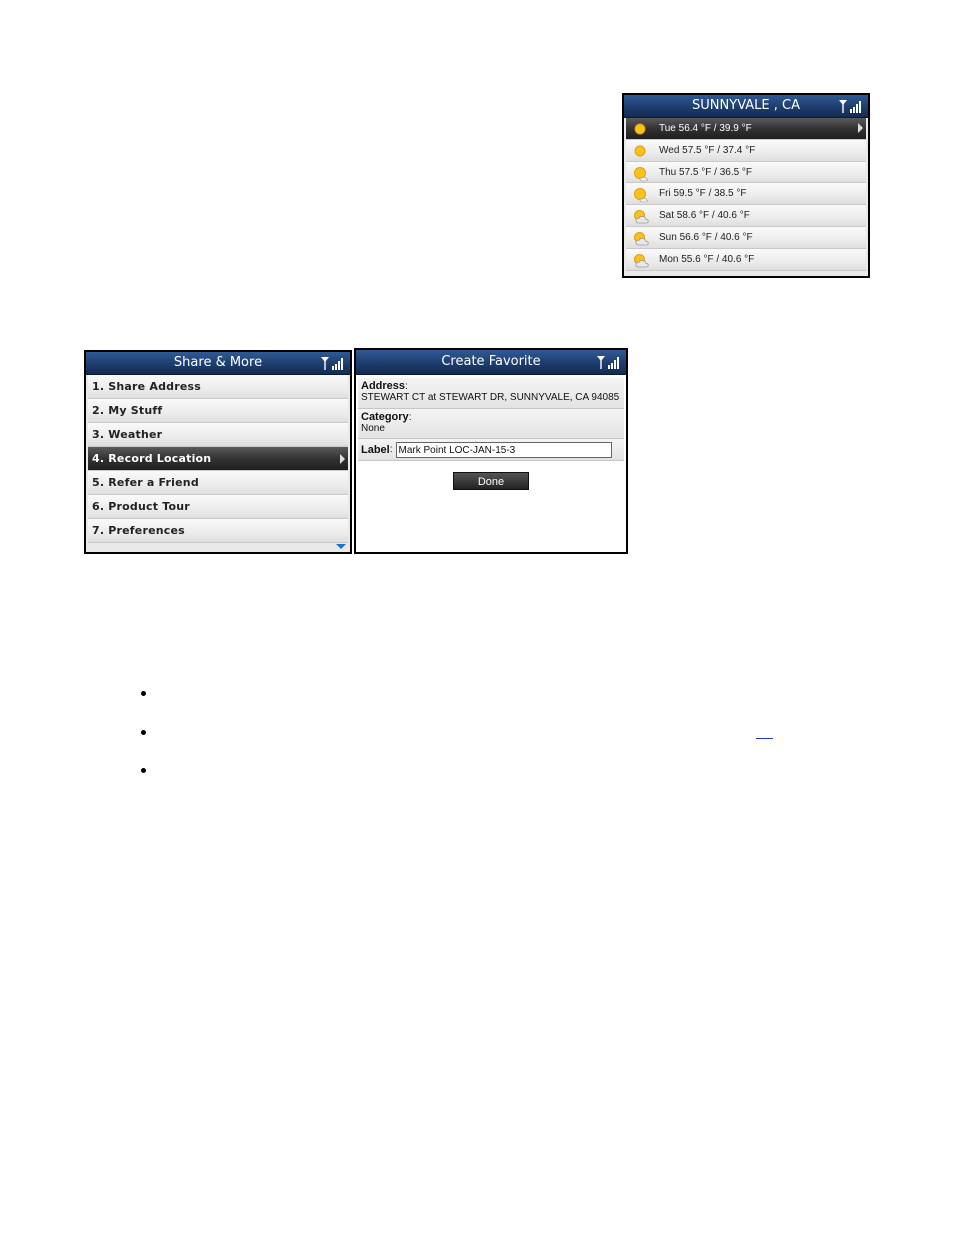 The width and height of the screenshot is (954, 1235). Describe the element at coordinates (152, 458) in the screenshot. I see `menu-item-label: 4. Record Location` at that location.